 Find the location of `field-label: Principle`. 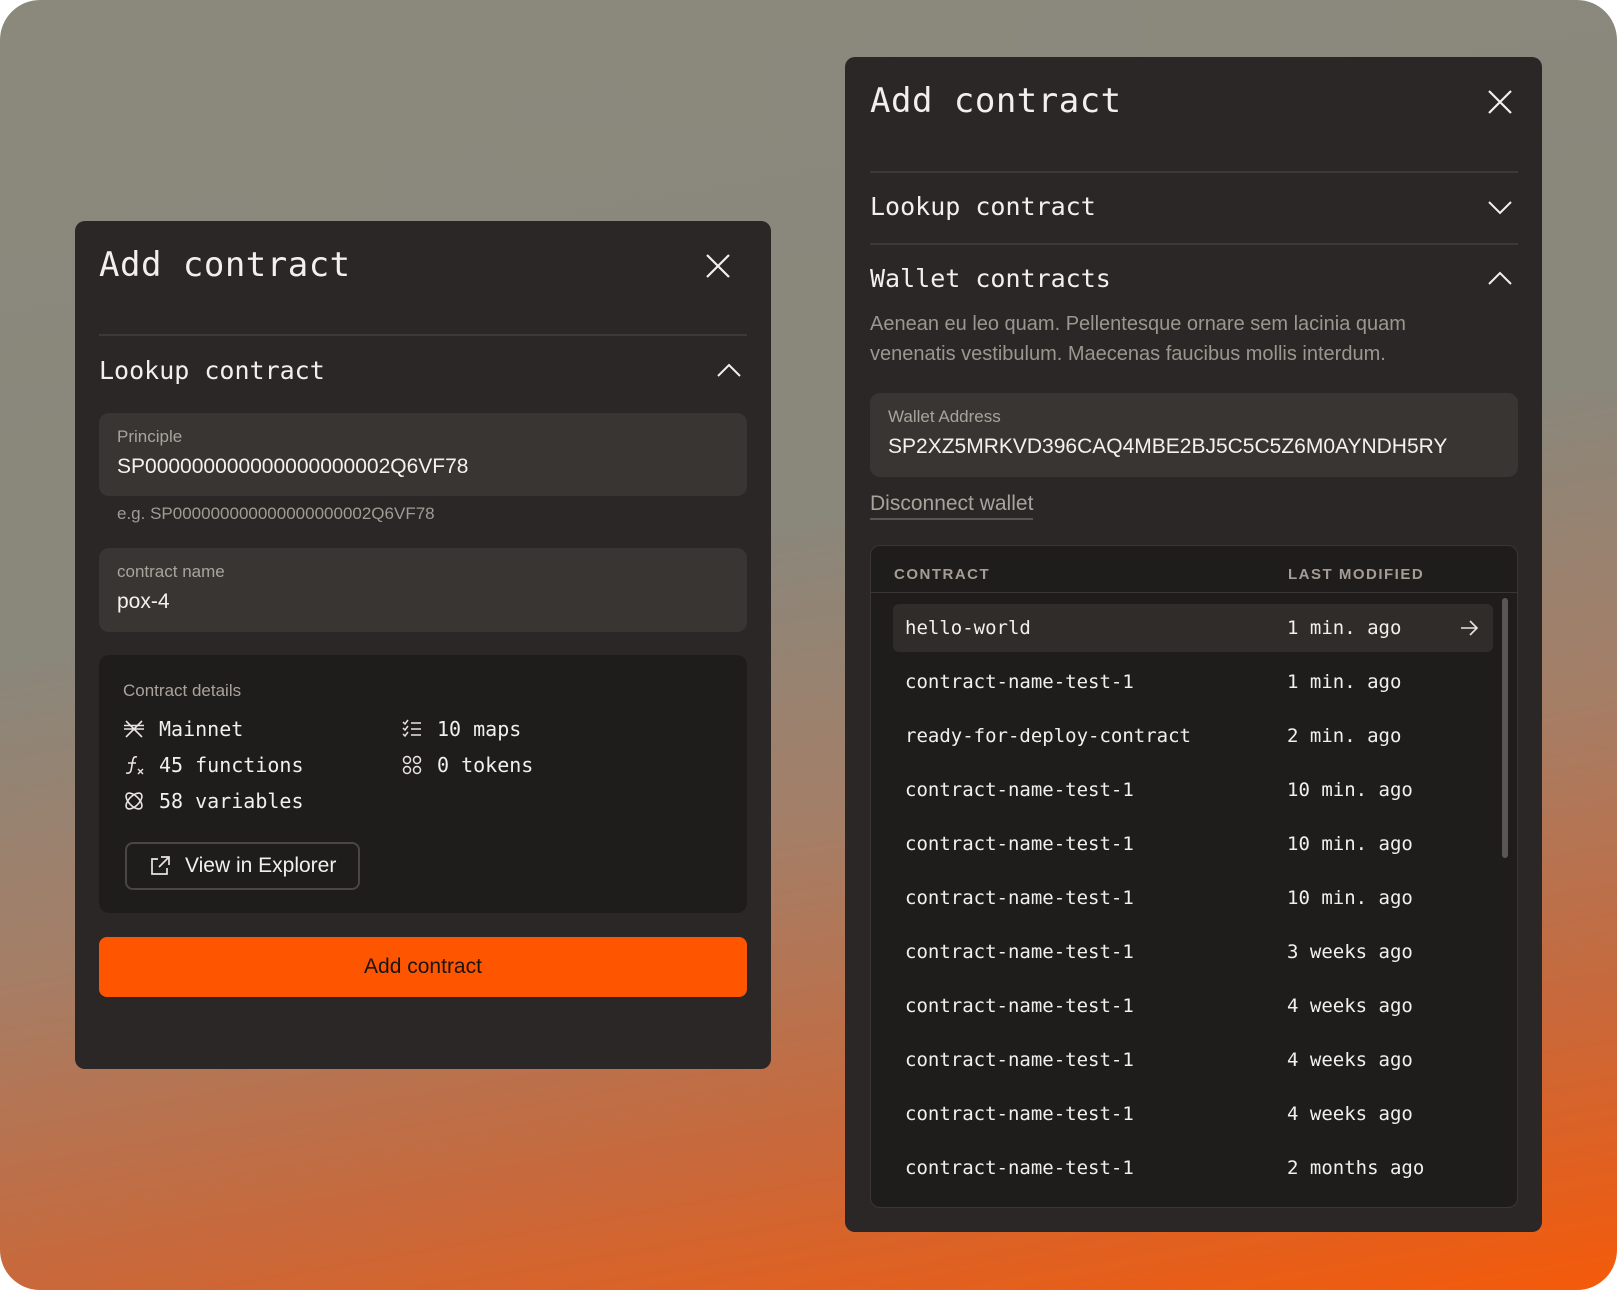

field-label: Principle is located at coordinates (150, 436).